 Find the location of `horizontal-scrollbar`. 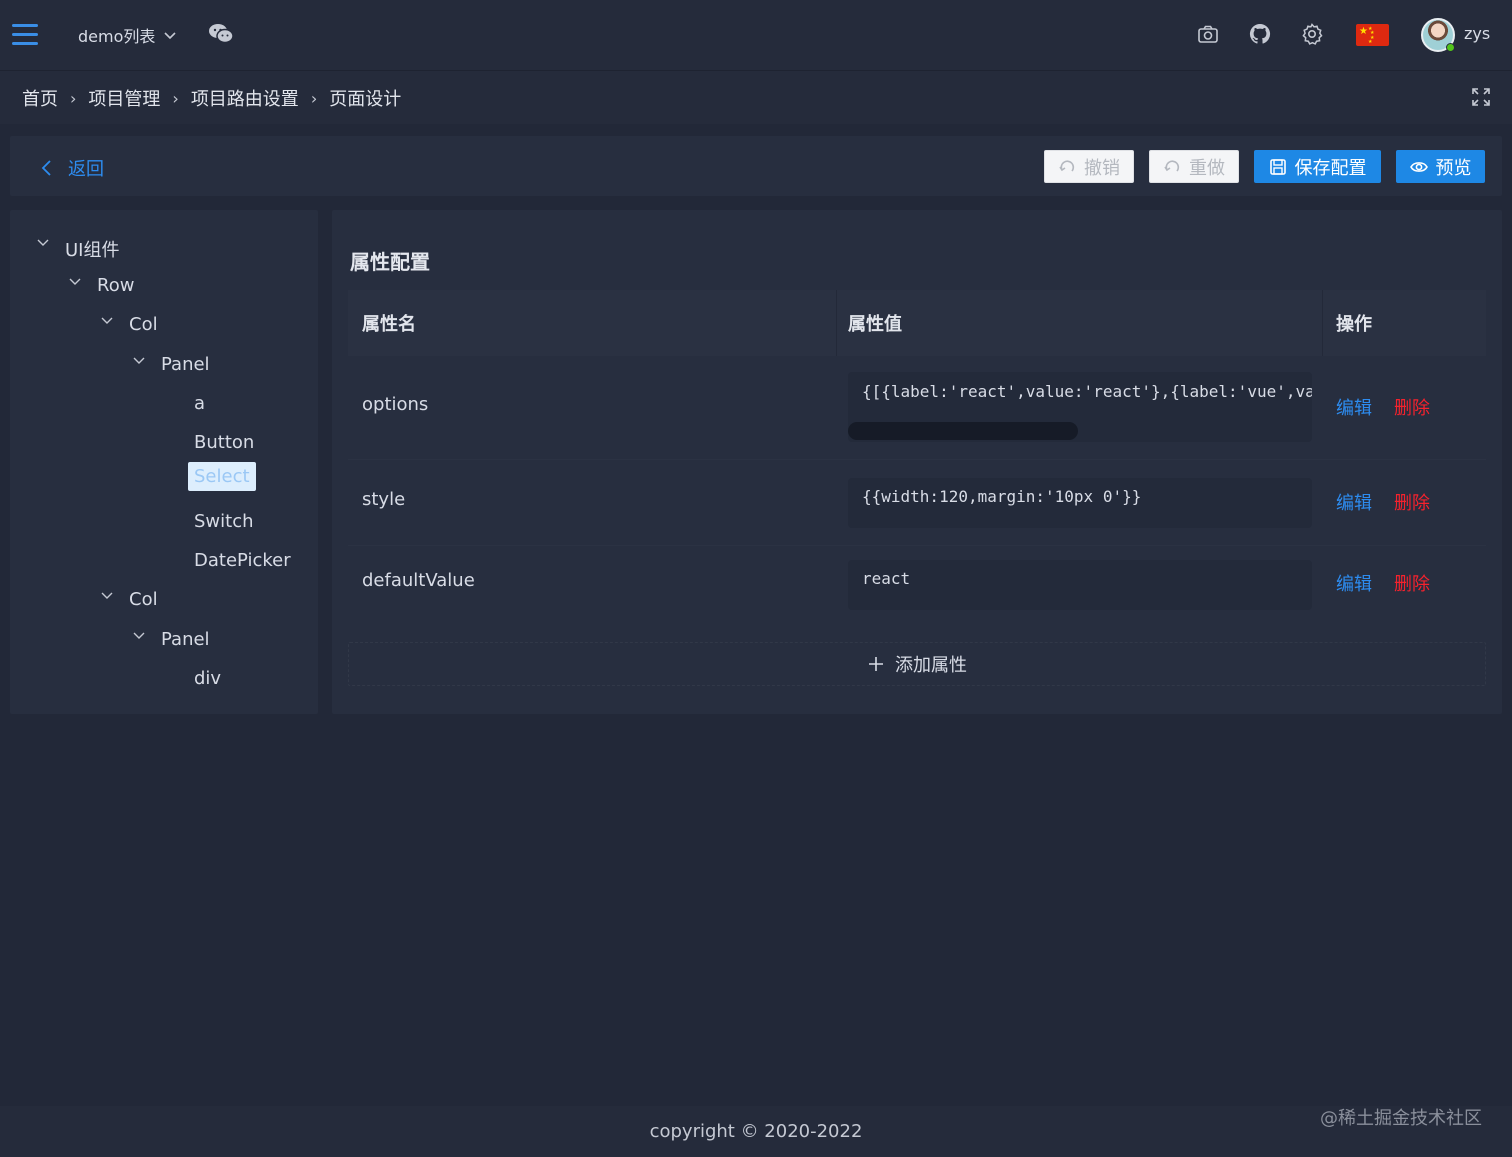

horizontal-scrollbar is located at coordinates (963, 431).